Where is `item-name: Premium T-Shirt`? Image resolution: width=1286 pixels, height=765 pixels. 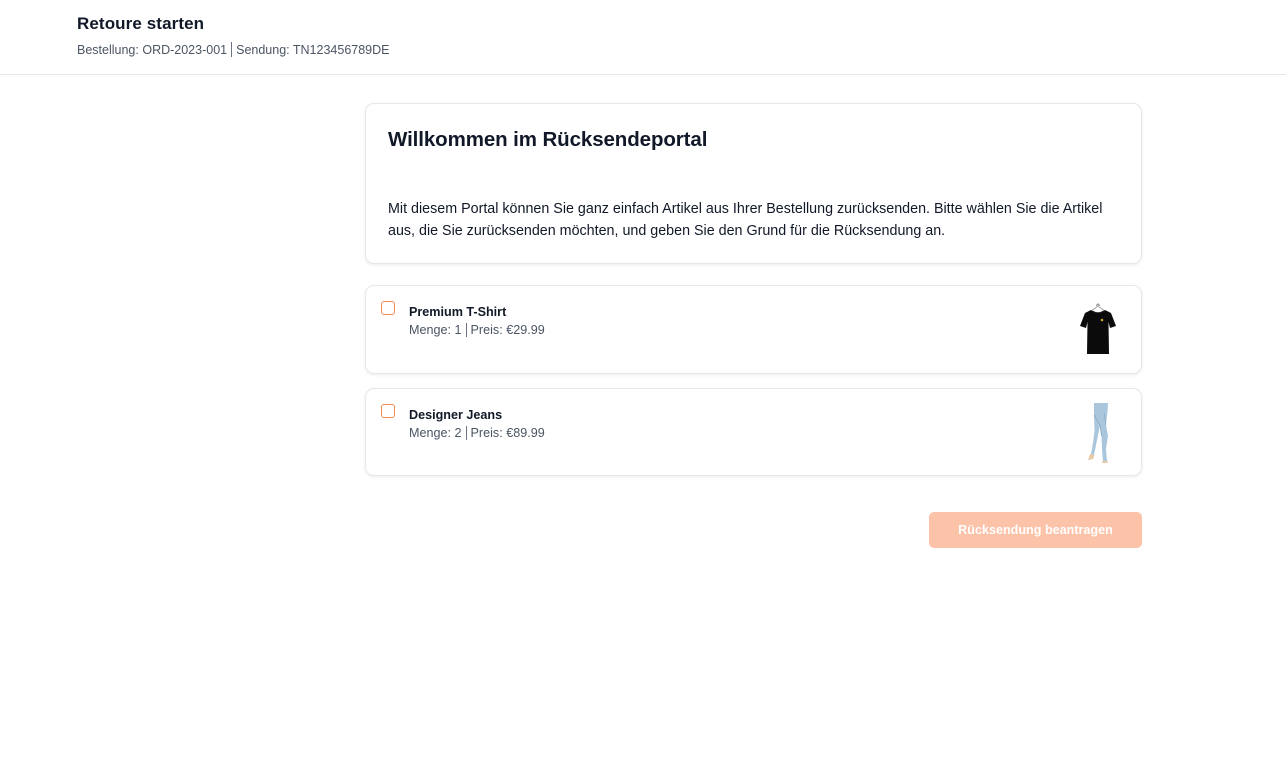
item-name: Premium T-Shirt is located at coordinates (458, 312).